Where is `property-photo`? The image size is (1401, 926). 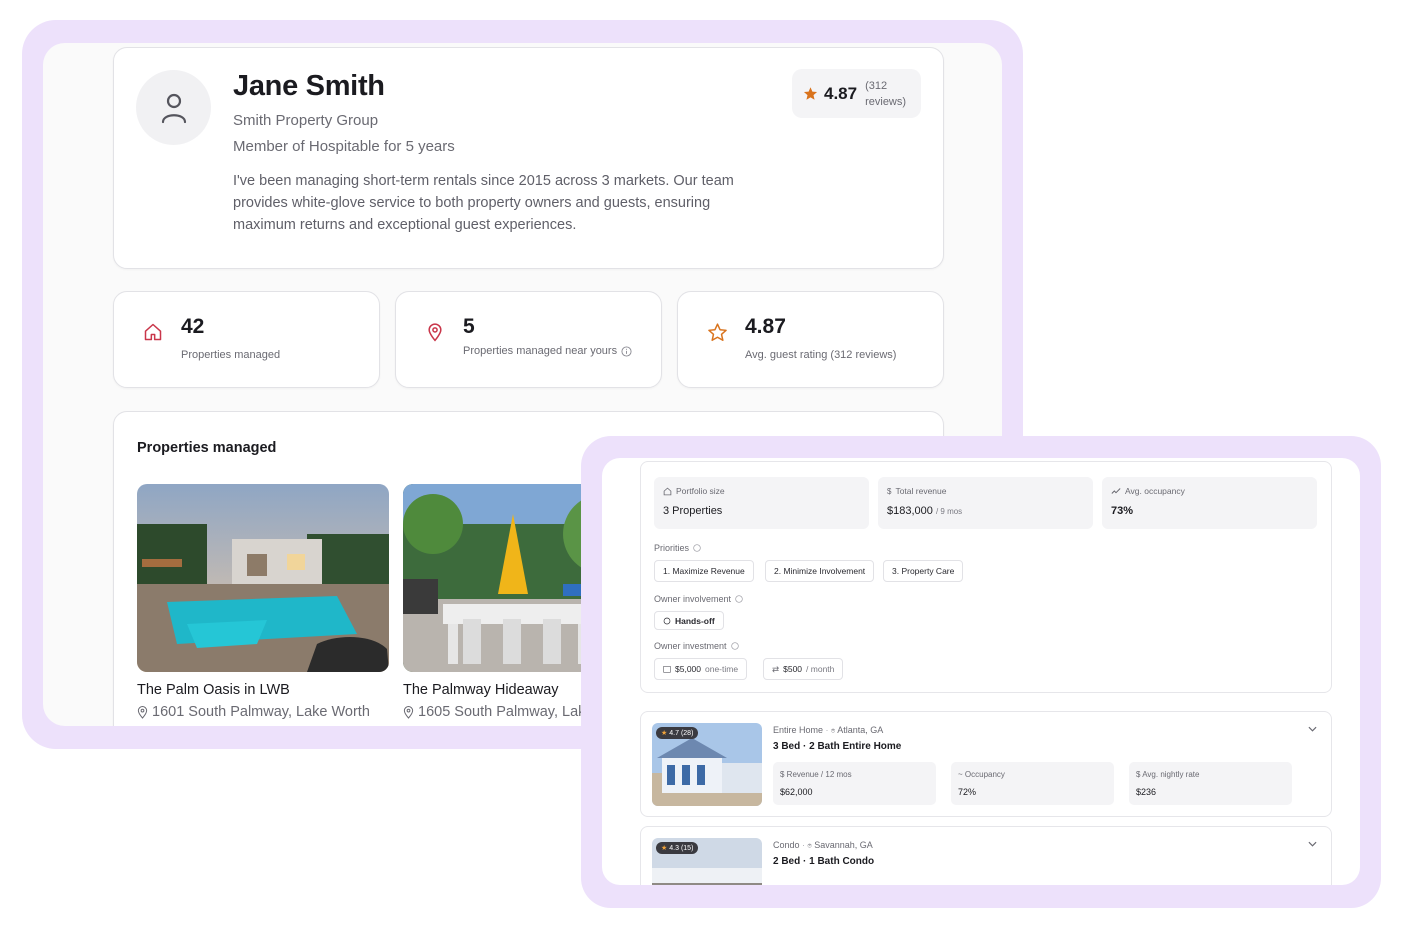 property-photo is located at coordinates (263, 578).